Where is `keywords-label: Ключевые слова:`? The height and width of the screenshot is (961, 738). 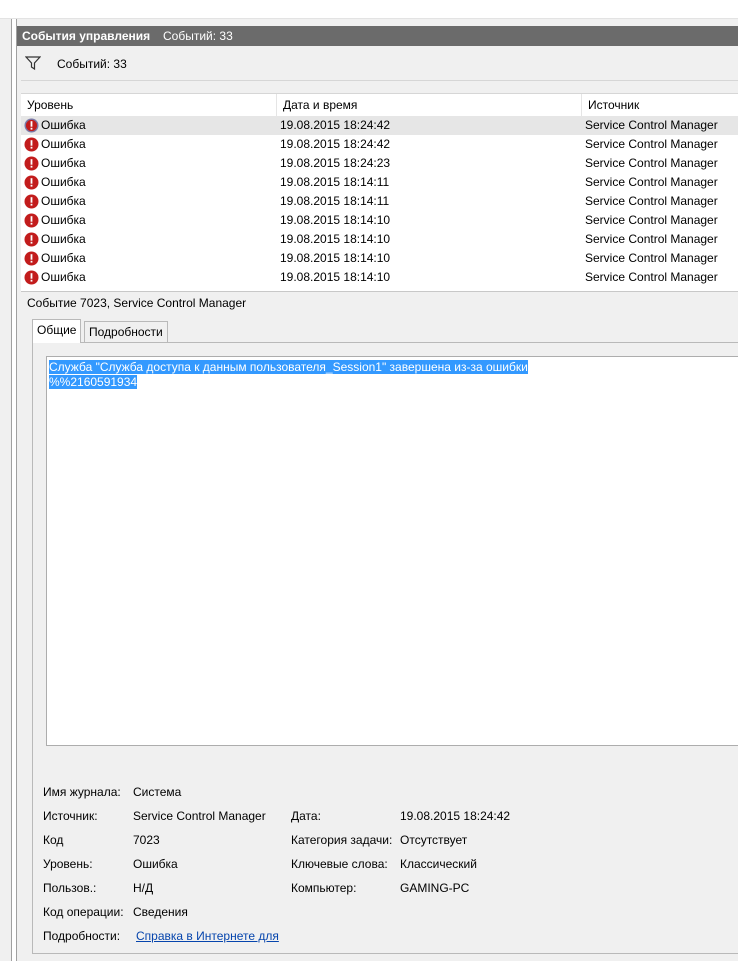 keywords-label: Ключевые слова: is located at coordinates (339, 864).